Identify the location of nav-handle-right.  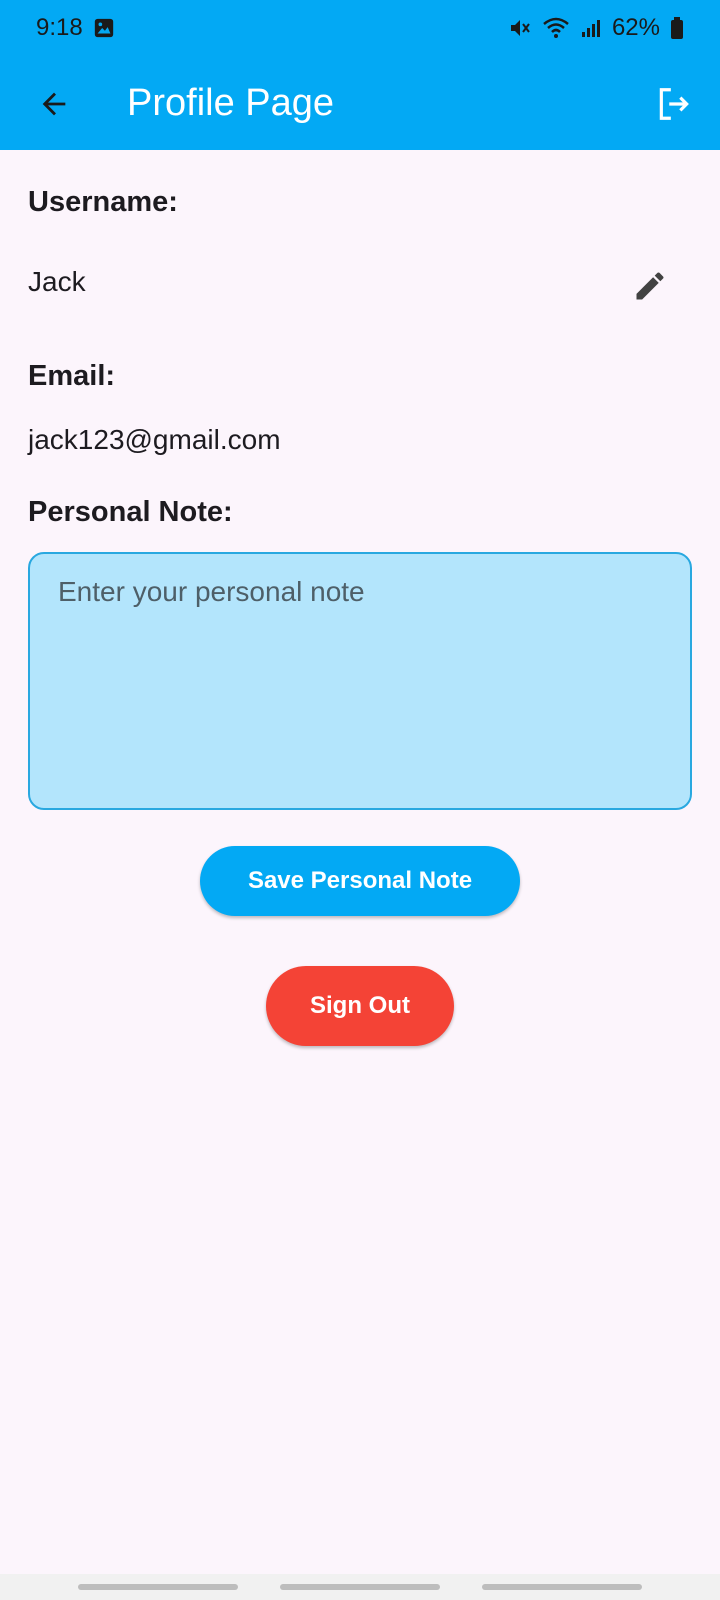
(562, 1587).